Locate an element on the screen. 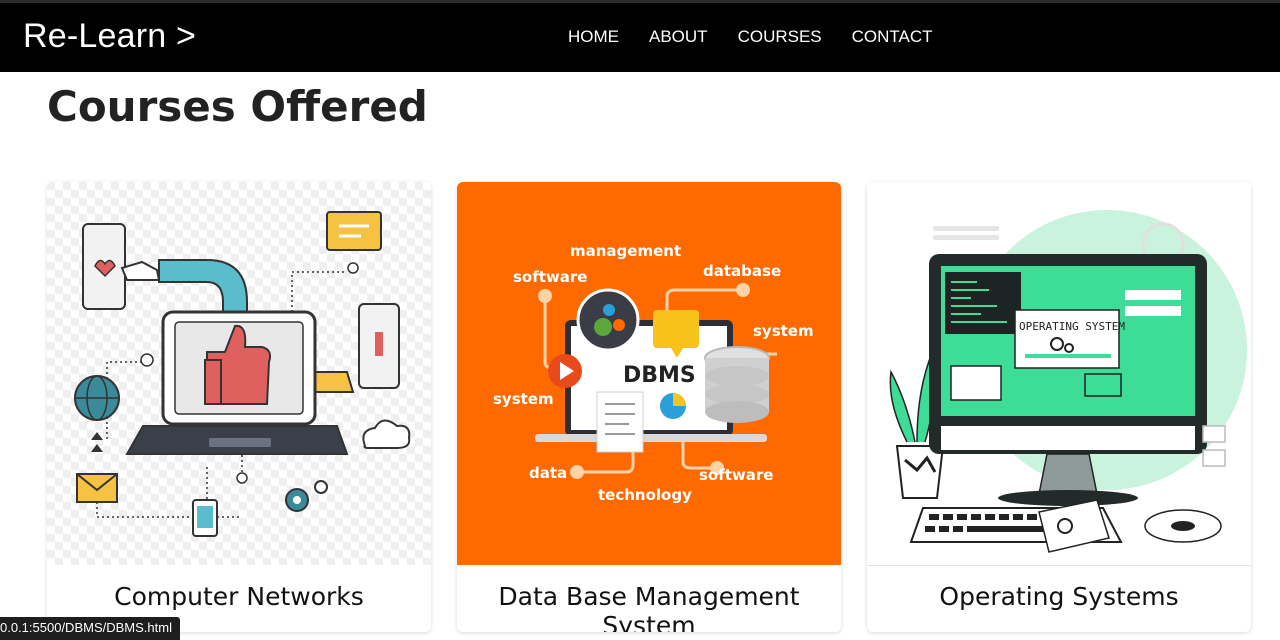  course-title: Operating Systems is located at coordinates (1059, 596).